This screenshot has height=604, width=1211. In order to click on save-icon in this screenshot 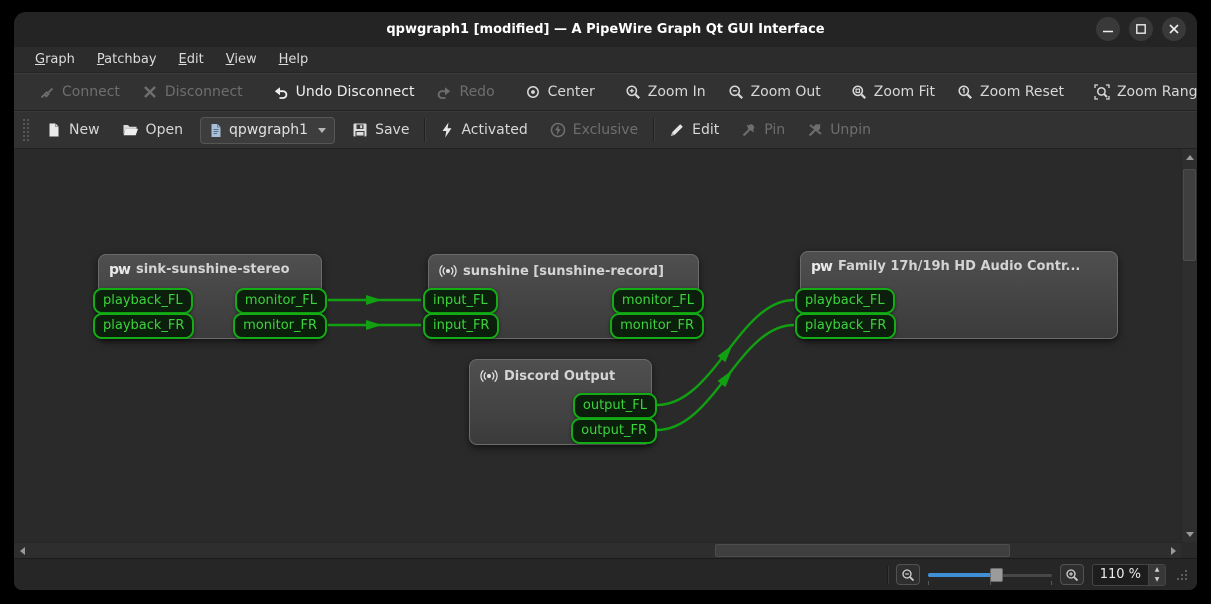, I will do `click(360, 130)`.